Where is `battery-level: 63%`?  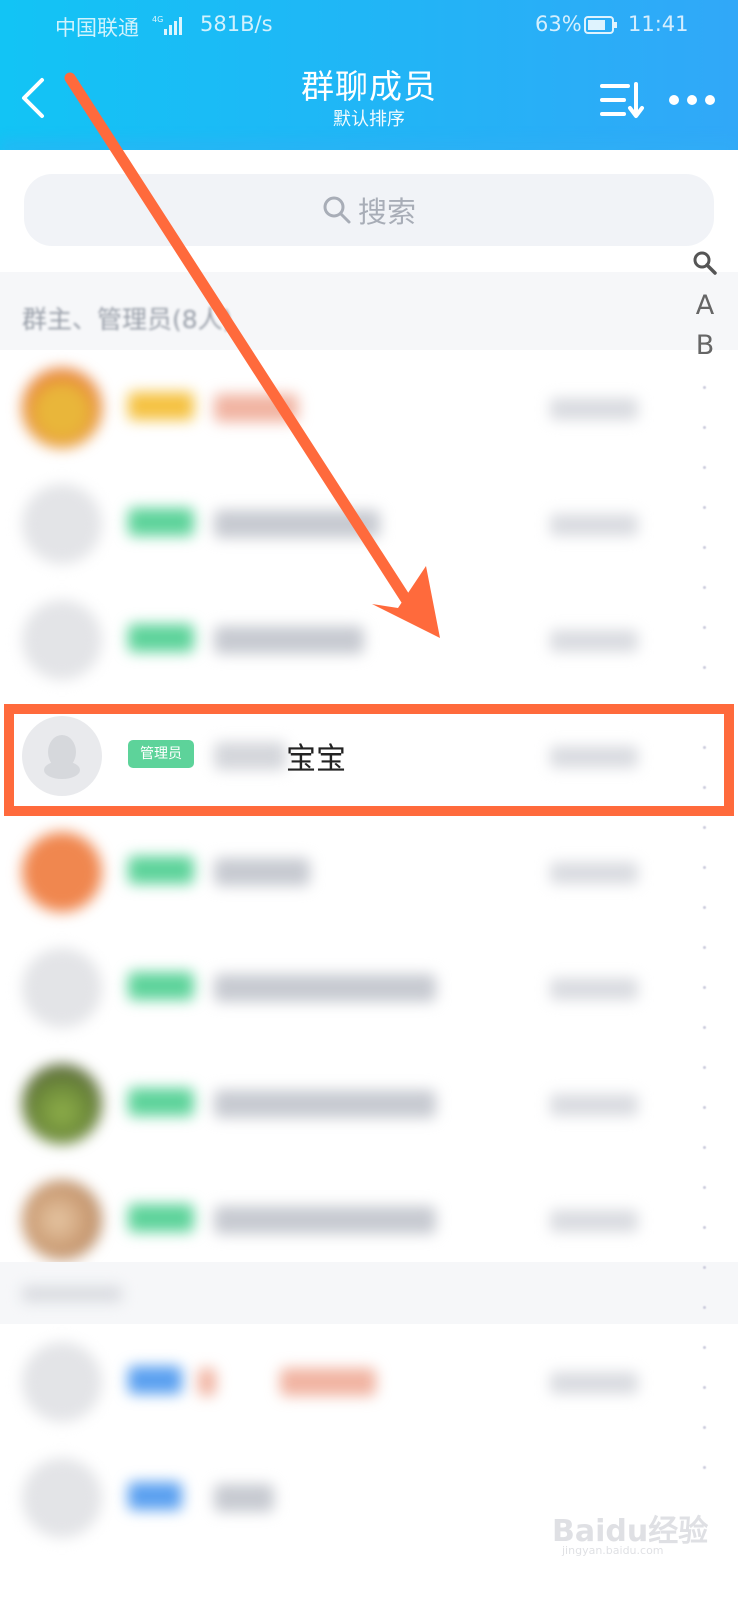
battery-level: 63% is located at coordinates (558, 24).